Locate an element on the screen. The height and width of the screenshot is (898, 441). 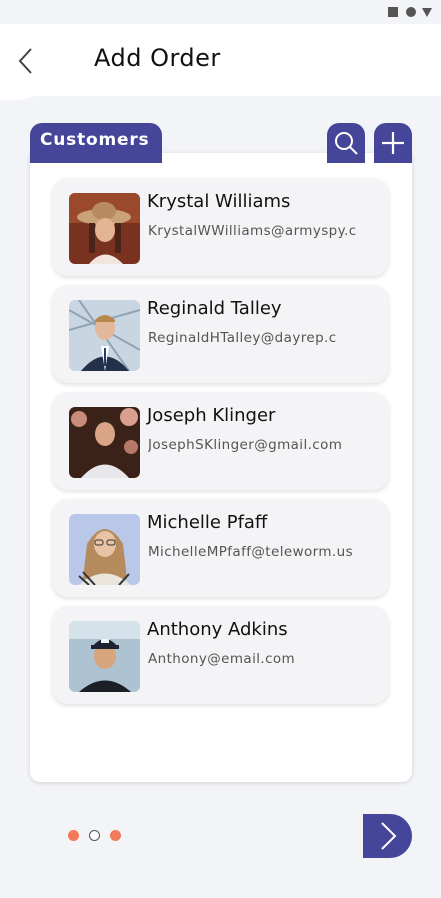
back-button is located at coordinates (28, 61).